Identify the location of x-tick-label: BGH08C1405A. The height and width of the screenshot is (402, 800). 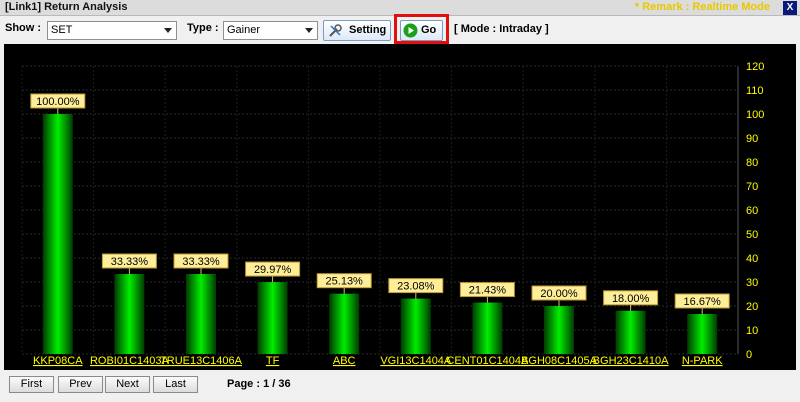
(559, 361).